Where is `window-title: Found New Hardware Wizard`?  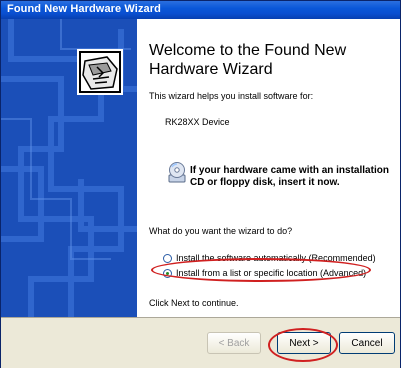
window-title: Found New Hardware Wizard is located at coordinates (84, 9).